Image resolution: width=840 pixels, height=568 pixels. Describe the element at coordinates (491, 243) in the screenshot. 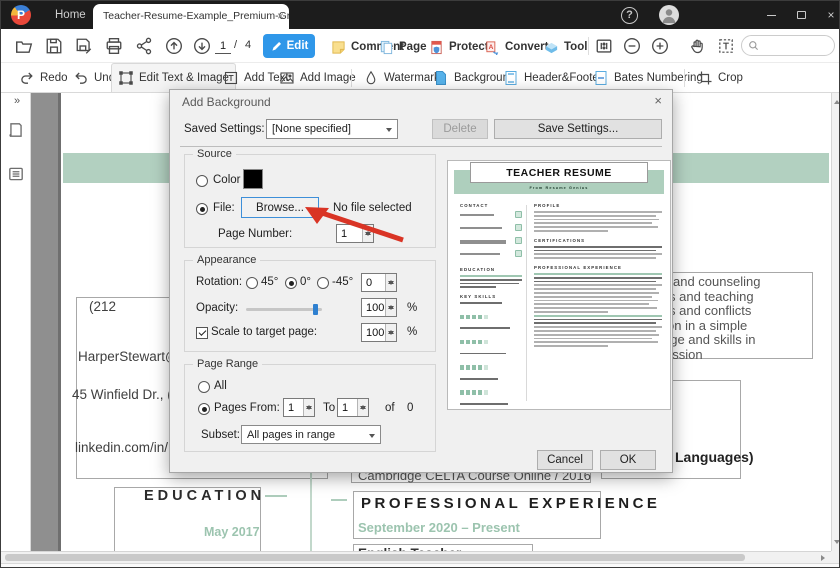

I see `preview-contact-item` at that location.